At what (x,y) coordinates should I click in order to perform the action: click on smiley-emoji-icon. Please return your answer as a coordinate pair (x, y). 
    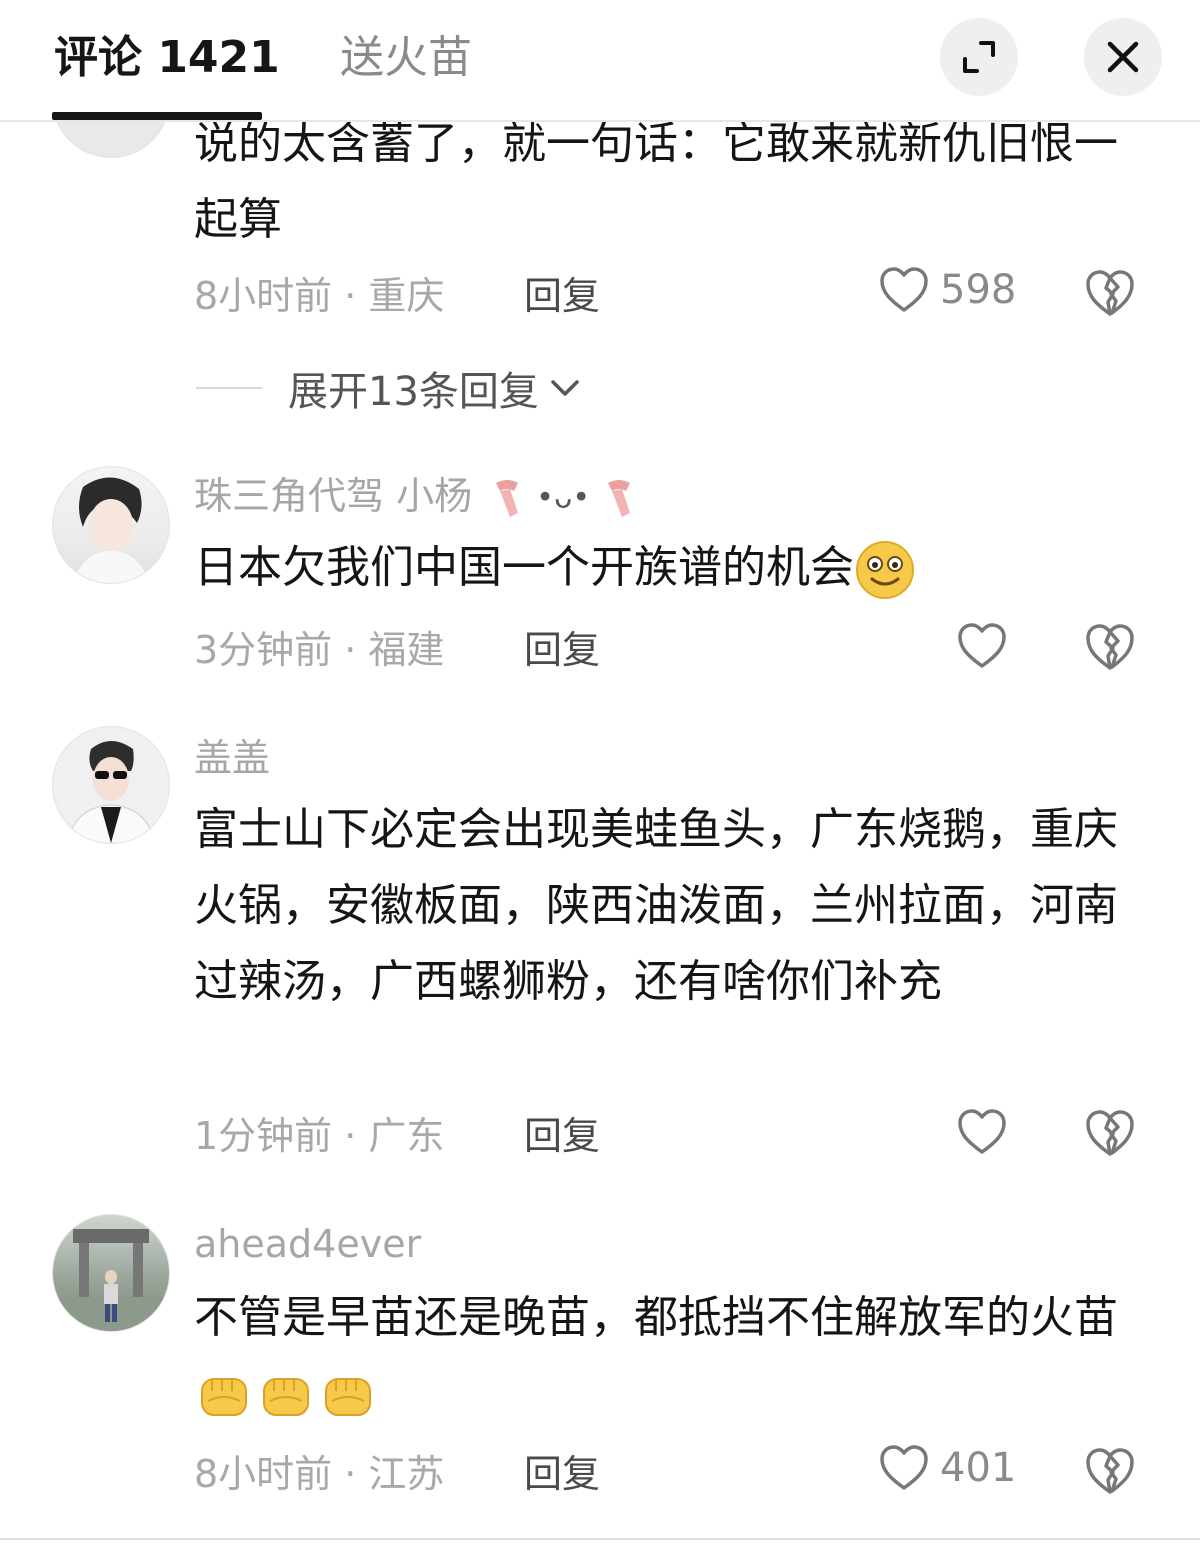
    Looking at the image, I should click on (885, 570).